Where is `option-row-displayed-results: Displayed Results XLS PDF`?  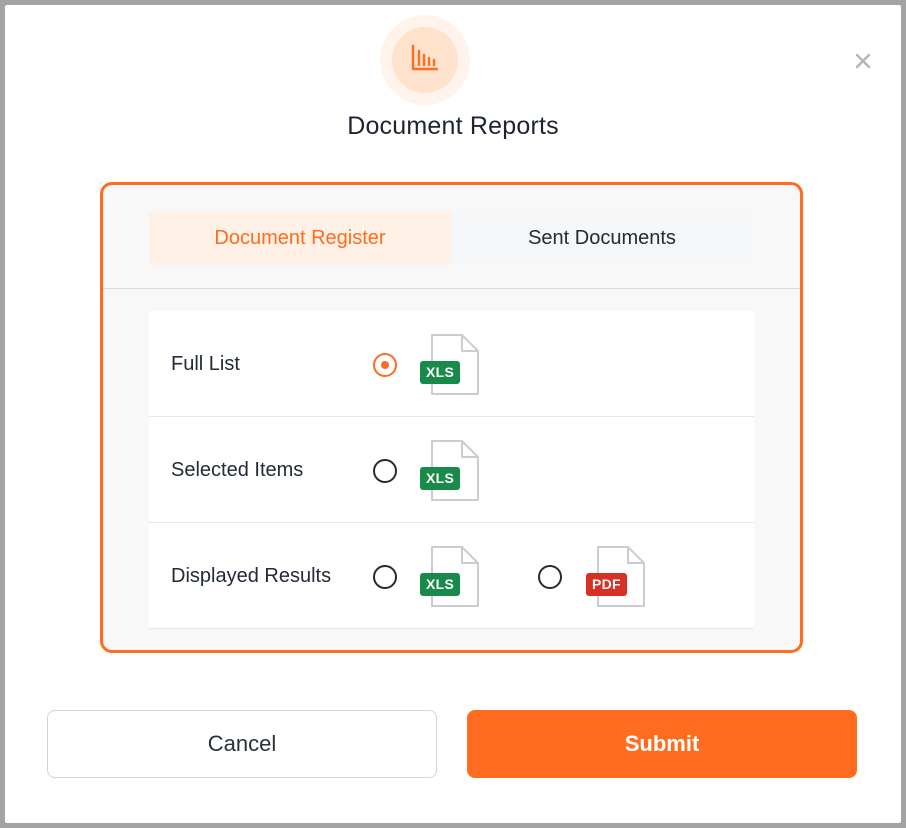
option-row-displayed-results: Displayed Results XLS PDF is located at coordinates (451, 576).